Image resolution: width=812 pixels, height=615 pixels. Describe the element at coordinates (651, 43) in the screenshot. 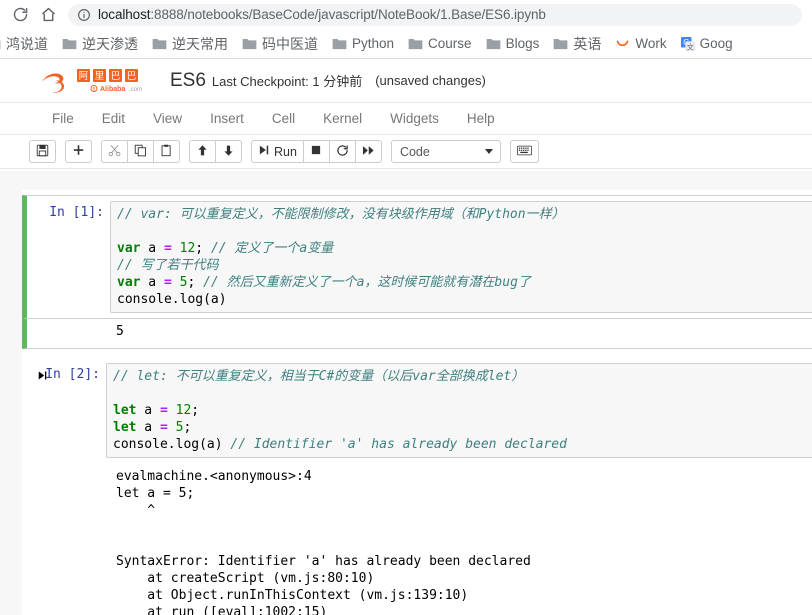

I see `bookmark-label: Work` at that location.